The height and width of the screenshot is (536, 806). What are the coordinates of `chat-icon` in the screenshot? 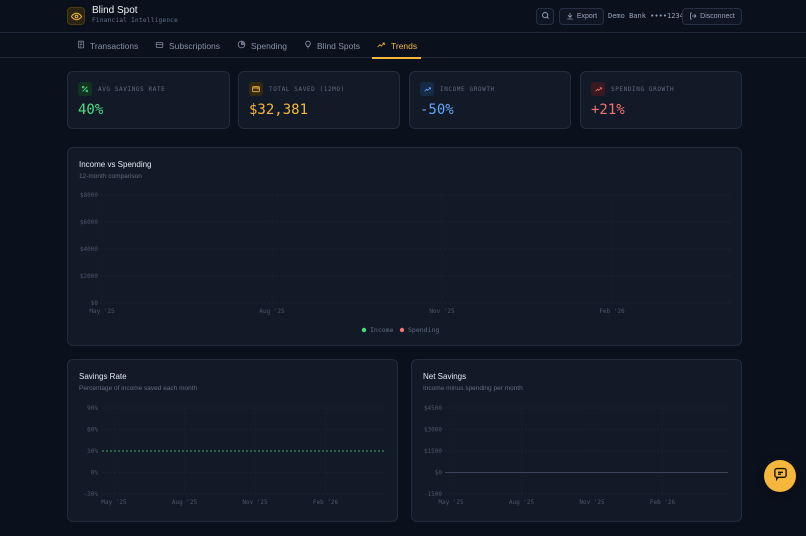 It's located at (780, 476).